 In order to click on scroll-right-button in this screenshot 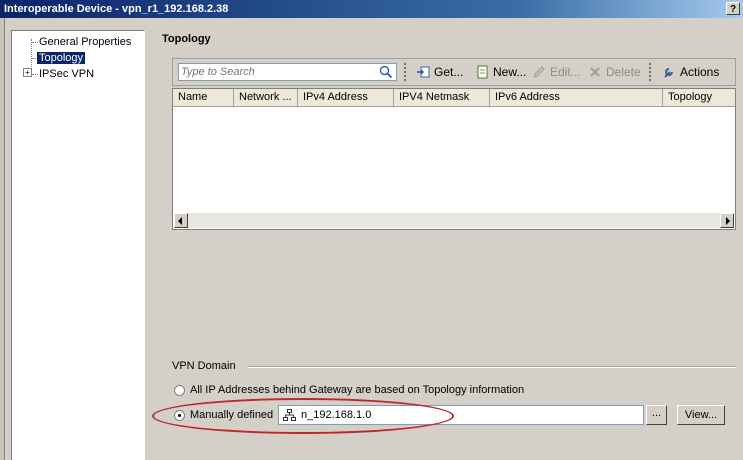, I will do `click(727, 220)`.